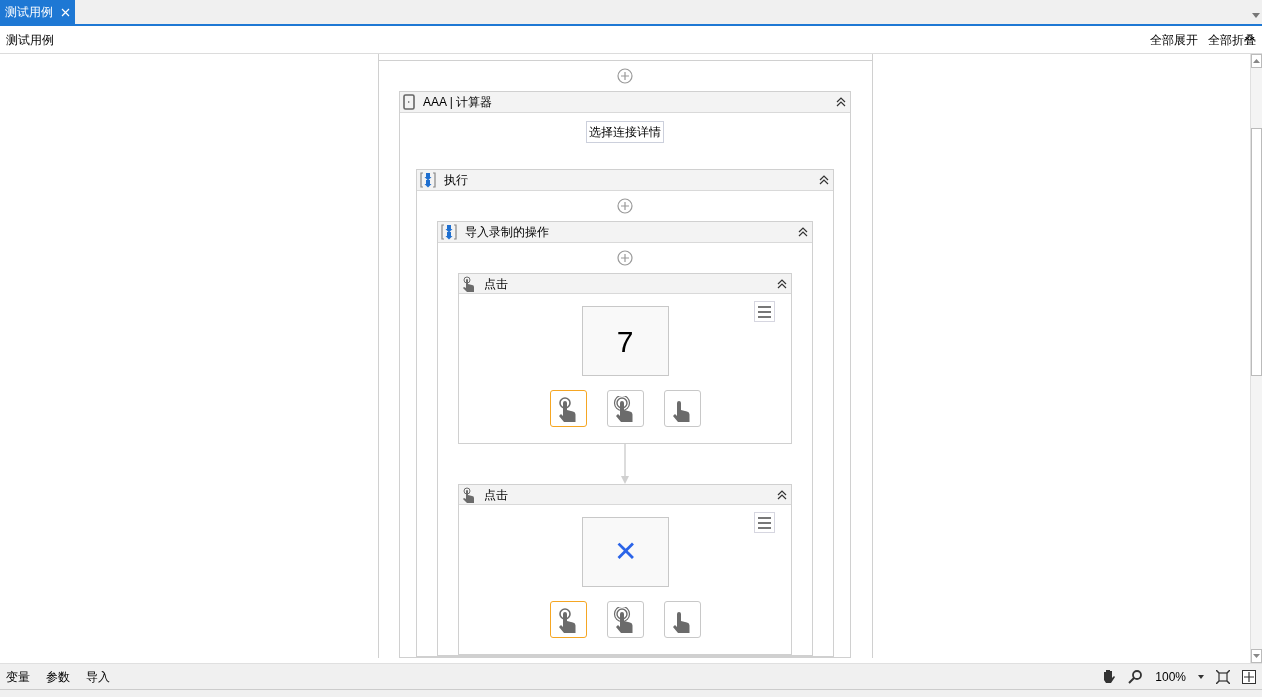 The height and width of the screenshot is (697, 1262). Describe the element at coordinates (1249, 676) in the screenshot. I see `full-screen-icon` at that location.